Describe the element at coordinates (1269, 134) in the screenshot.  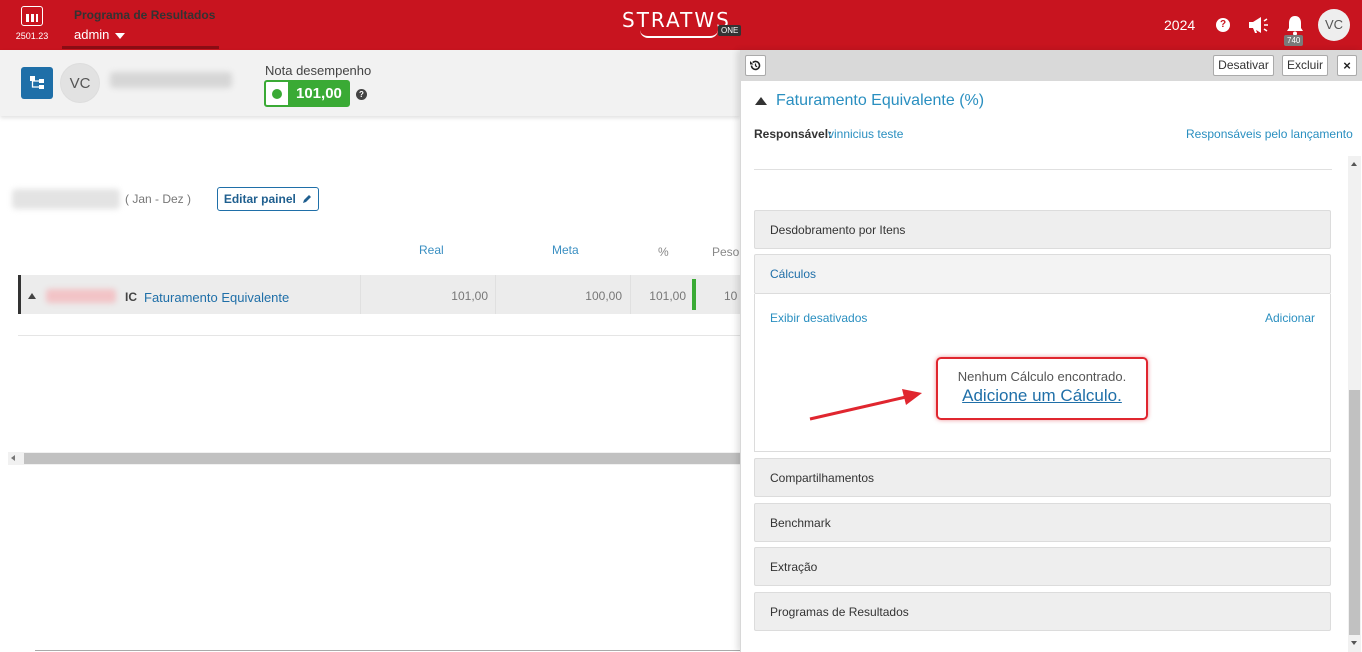
I see `responsaveis-lancamento-link: Responsáveis pelo lançamento` at that location.